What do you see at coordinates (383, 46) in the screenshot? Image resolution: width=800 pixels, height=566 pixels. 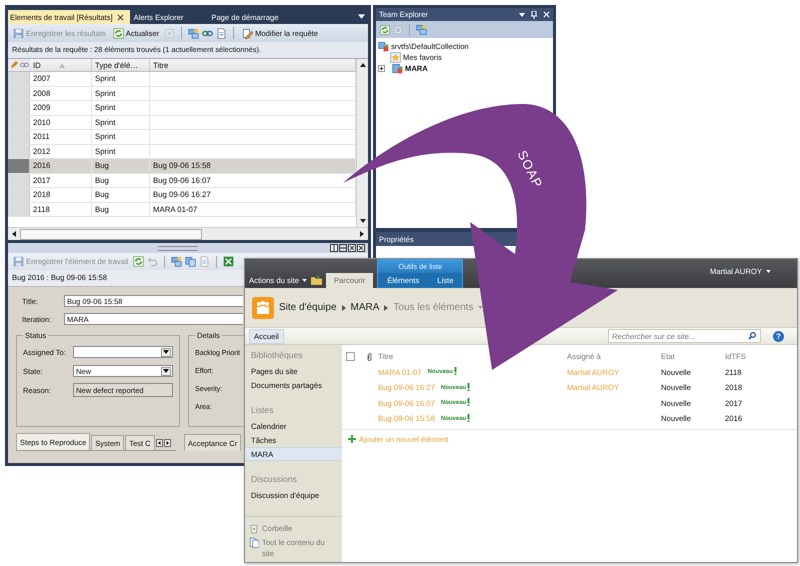 I see `server-icon` at bounding box center [383, 46].